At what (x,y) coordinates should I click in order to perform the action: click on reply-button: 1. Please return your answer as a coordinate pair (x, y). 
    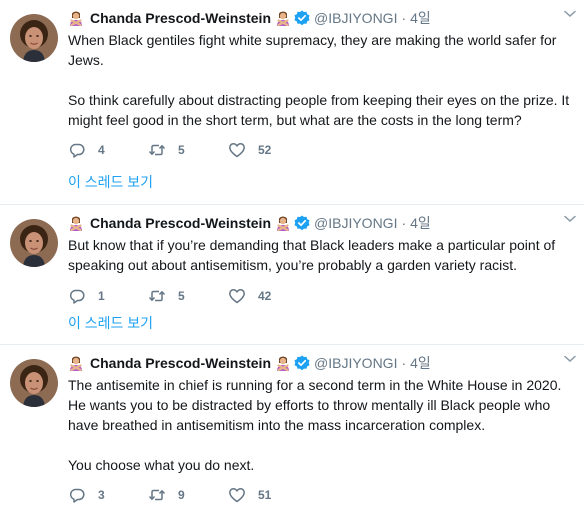
    Looking at the image, I should click on (108, 296).